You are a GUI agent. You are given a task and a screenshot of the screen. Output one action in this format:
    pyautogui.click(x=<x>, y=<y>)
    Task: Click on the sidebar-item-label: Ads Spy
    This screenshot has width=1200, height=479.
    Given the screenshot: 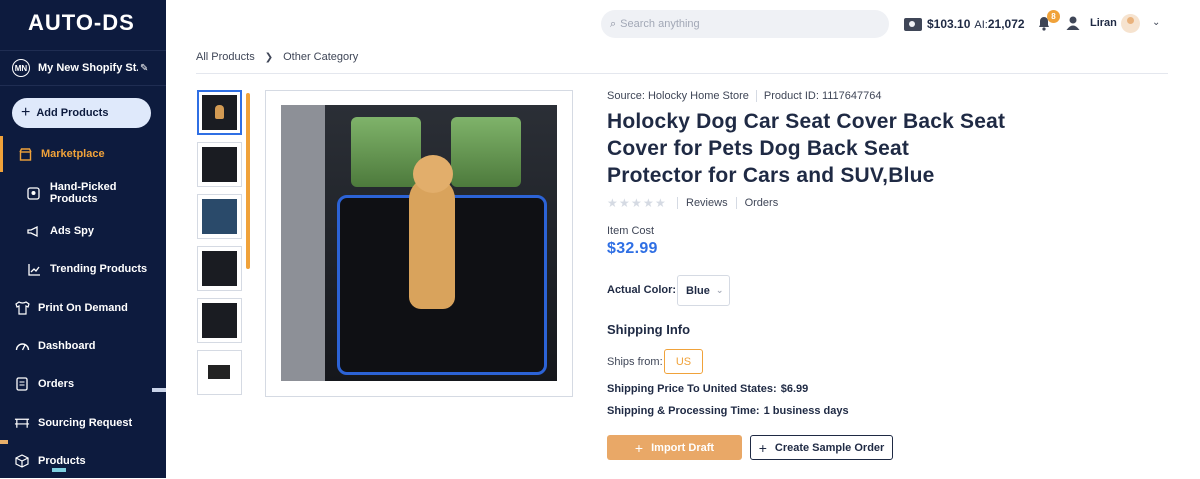 What is the action you would take?
    pyautogui.click(x=72, y=231)
    